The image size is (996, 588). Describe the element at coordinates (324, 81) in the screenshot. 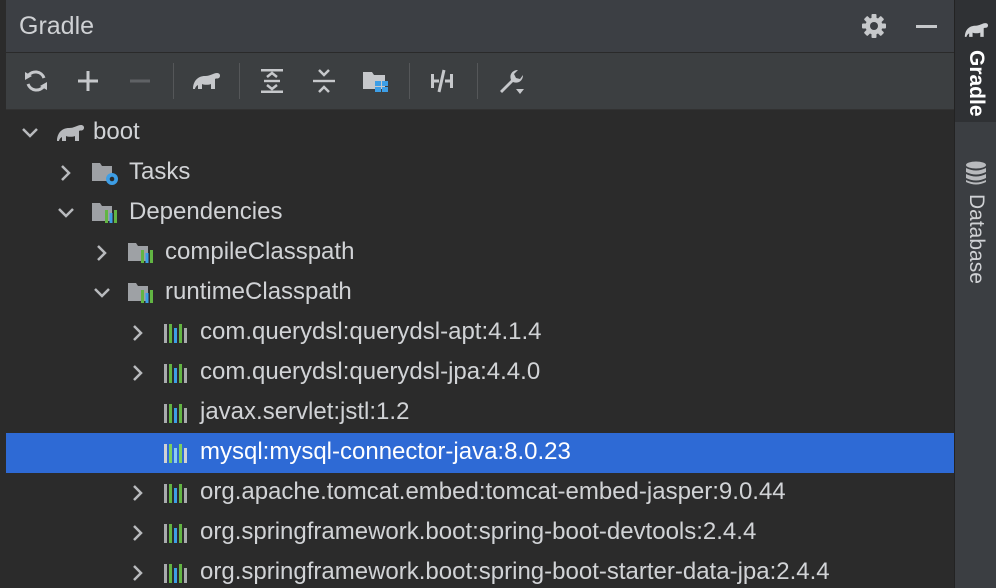

I see `collapse-all-icon` at that location.